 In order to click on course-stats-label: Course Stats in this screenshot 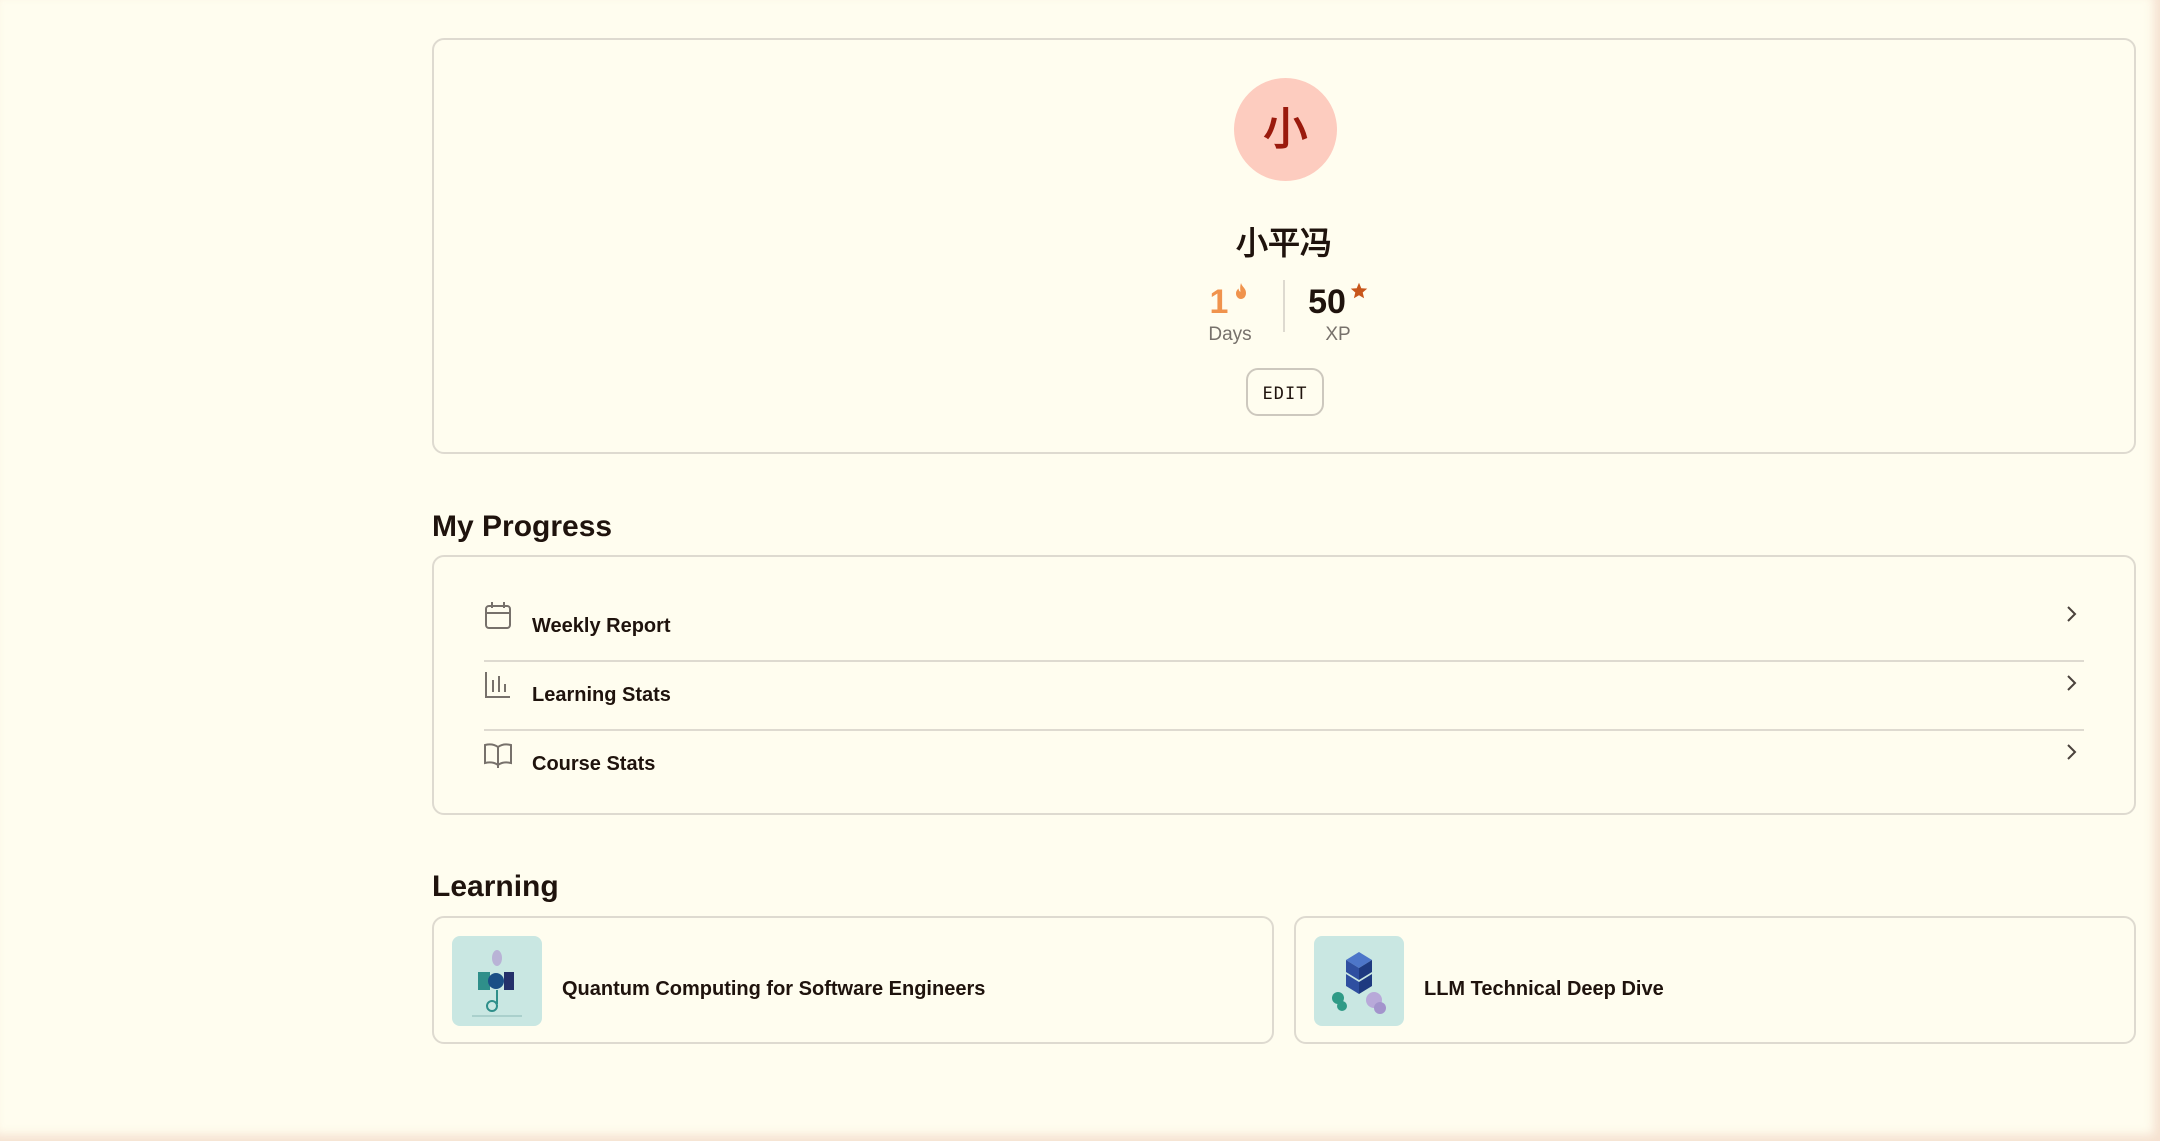, I will do `click(594, 764)`.